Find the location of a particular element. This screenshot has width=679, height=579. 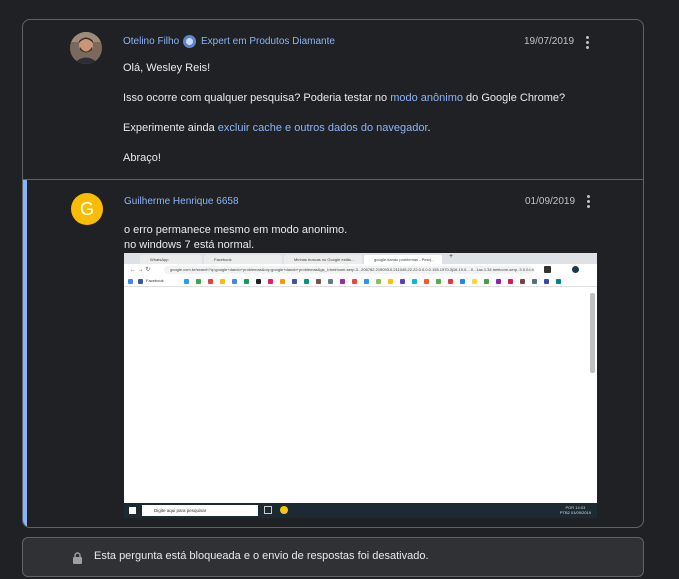

scrollbar is located at coordinates (592, 393).